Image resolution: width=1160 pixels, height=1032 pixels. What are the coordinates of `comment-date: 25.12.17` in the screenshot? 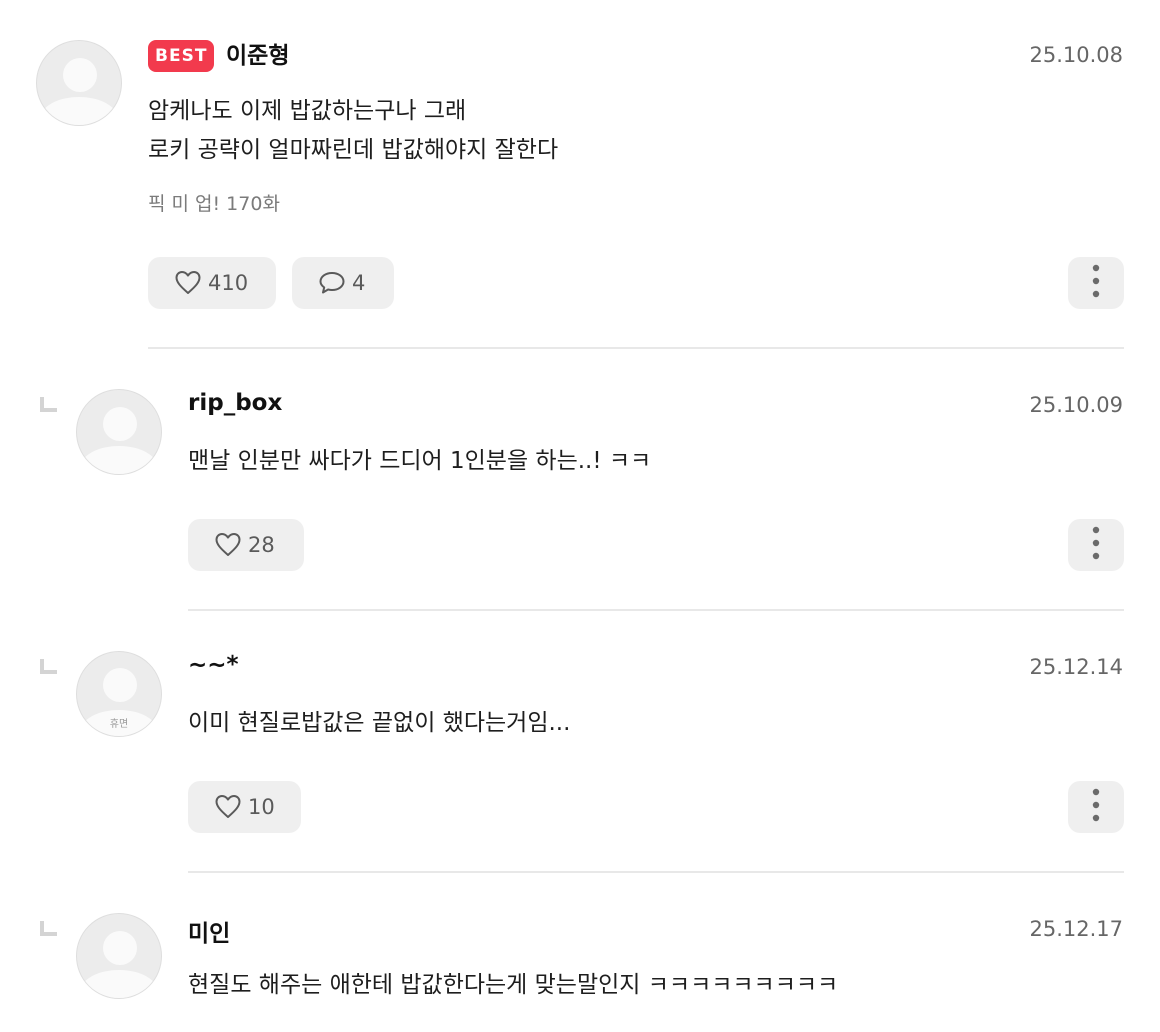 It's located at (1076, 929).